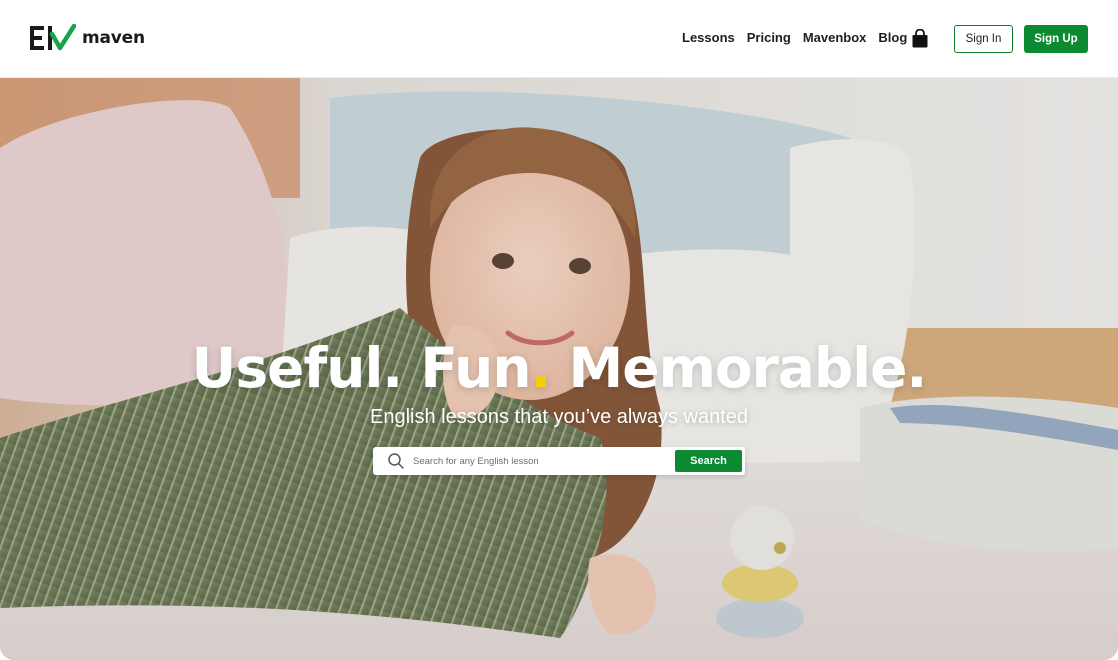 This screenshot has width=1118, height=660. Describe the element at coordinates (538, 461) in the screenshot. I see `search-input` at that location.